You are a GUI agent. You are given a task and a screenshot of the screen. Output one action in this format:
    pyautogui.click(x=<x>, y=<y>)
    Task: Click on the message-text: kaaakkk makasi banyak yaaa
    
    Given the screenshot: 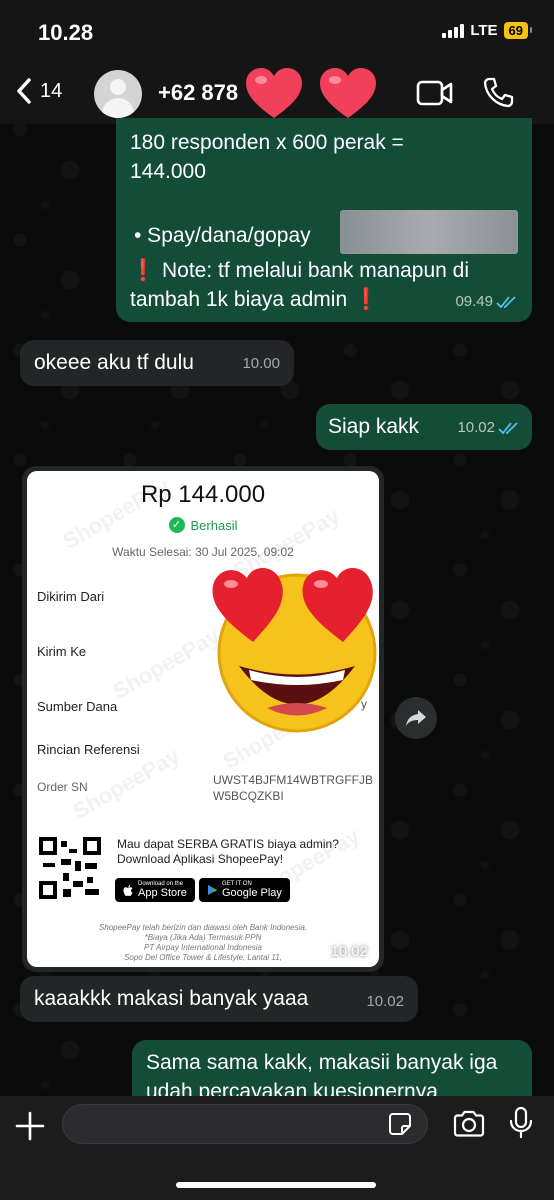 What is the action you would take?
    pyautogui.click(x=171, y=998)
    